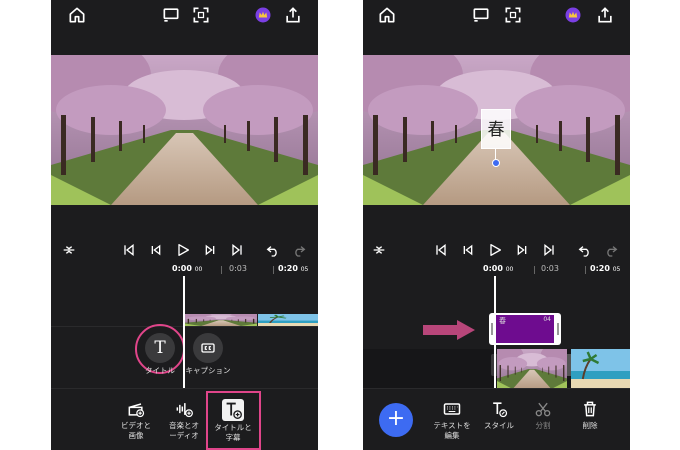 The width and height of the screenshot is (680, 450). I want to click on delete-button: 削除, so click(590, 415).